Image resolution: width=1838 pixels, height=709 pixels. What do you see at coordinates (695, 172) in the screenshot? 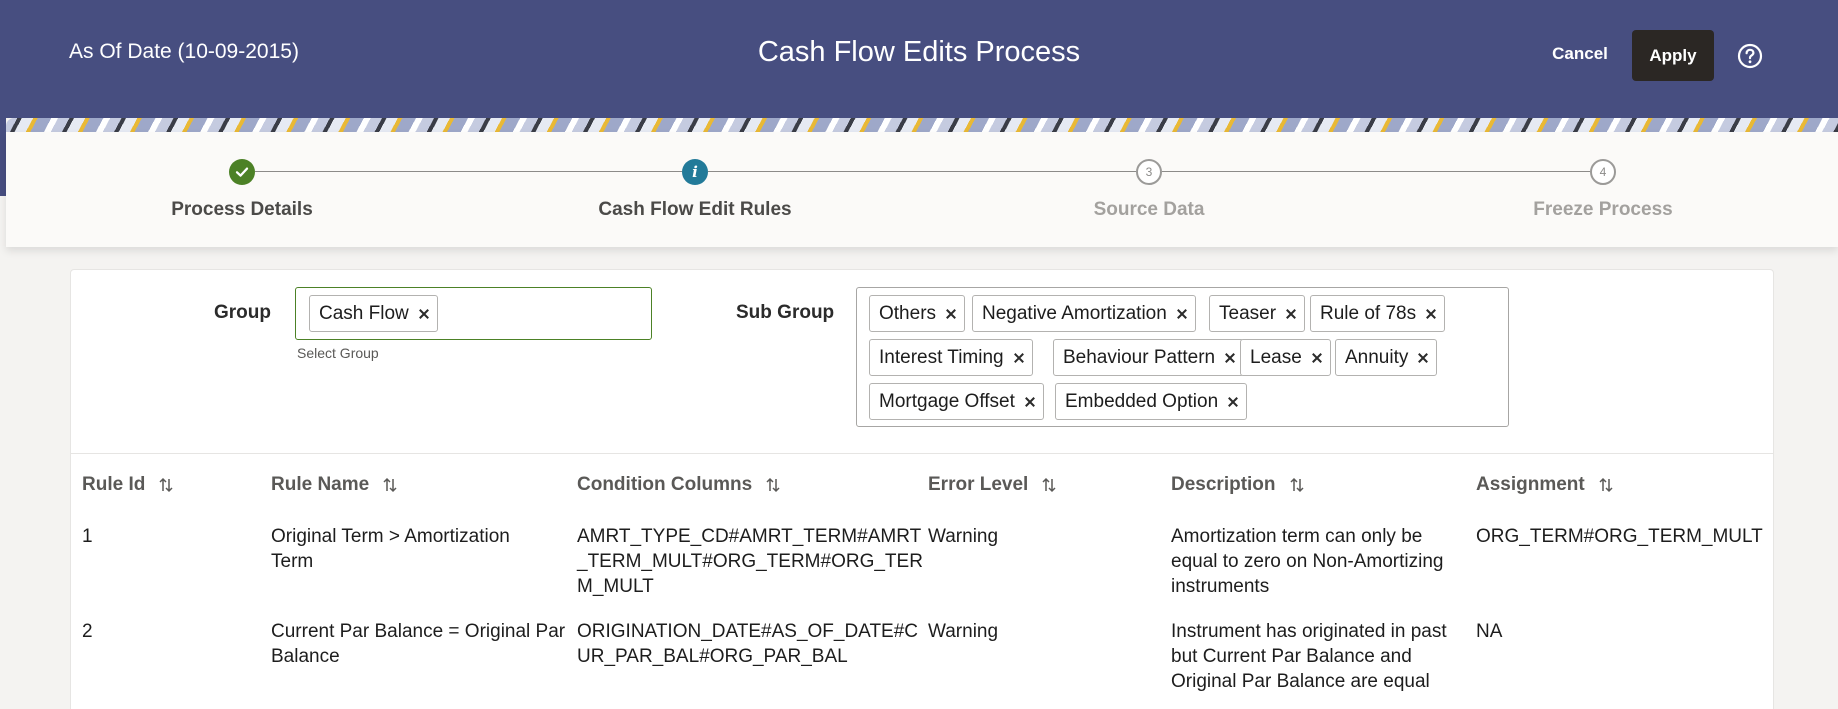
I see `step-current-info-icon: i` at bounding box center [695, 172].